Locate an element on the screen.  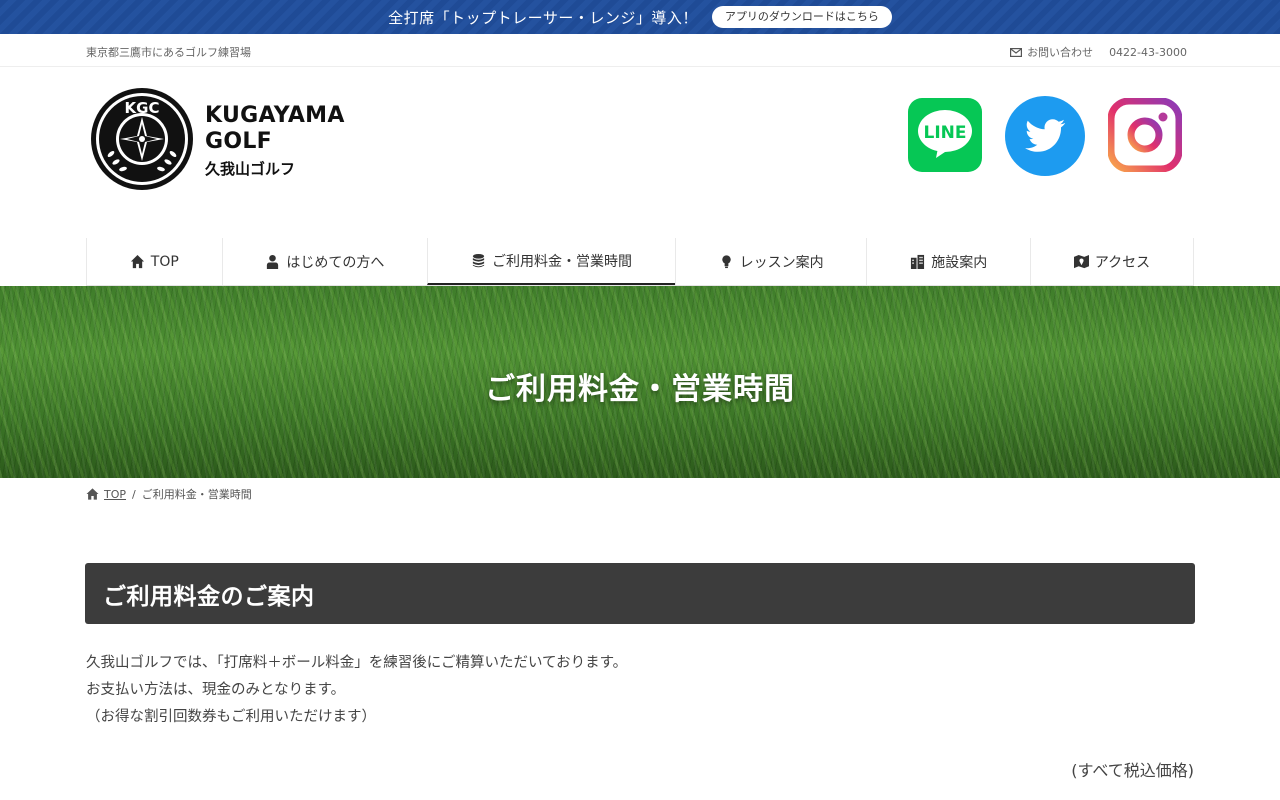
utility-bar: 東京都三鷹市にあるゴルフ練習場 お問い合わせ 0422-43-3000 is located at coordinates (640, 50).